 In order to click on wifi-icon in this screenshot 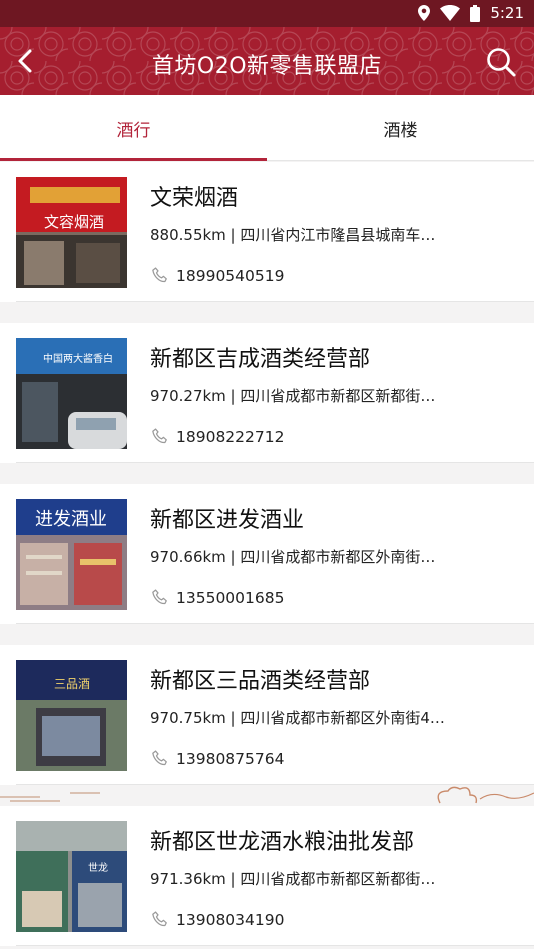, I will do `click(450, 13)`.